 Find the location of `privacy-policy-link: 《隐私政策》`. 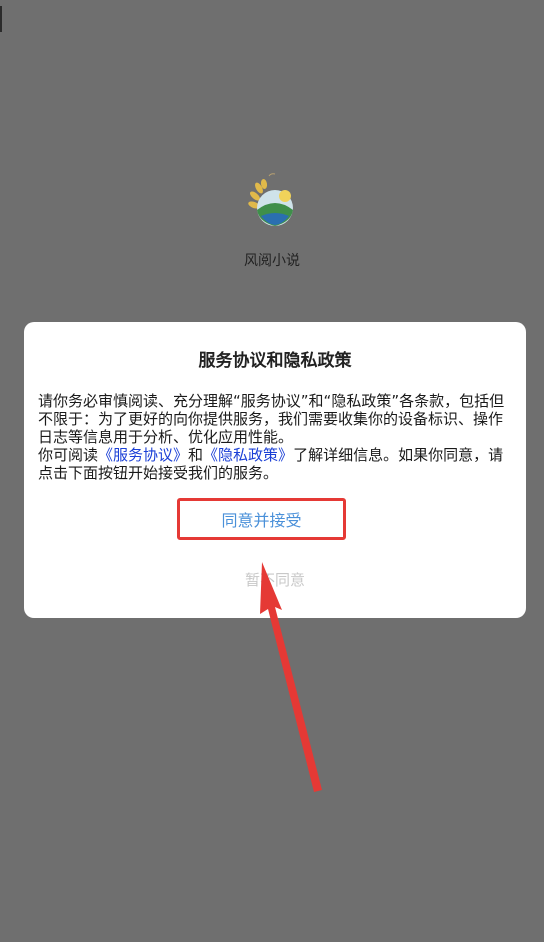

privacy-policy-link: 《隐私政策》 is located at coordinates (248, 455).